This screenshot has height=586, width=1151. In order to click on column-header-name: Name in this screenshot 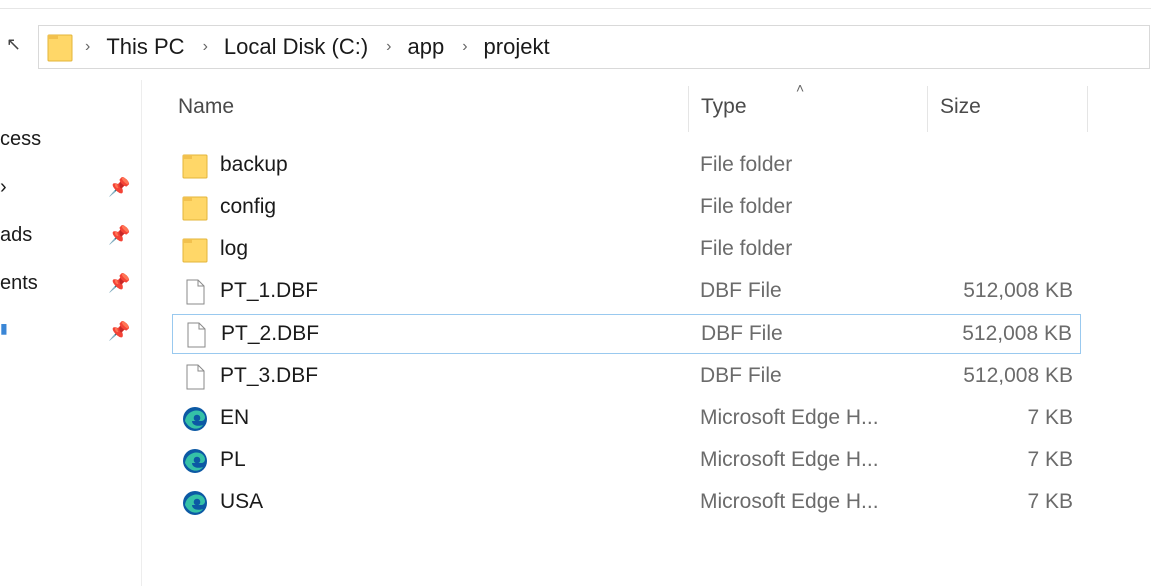, I will do `click(206, 107)`.